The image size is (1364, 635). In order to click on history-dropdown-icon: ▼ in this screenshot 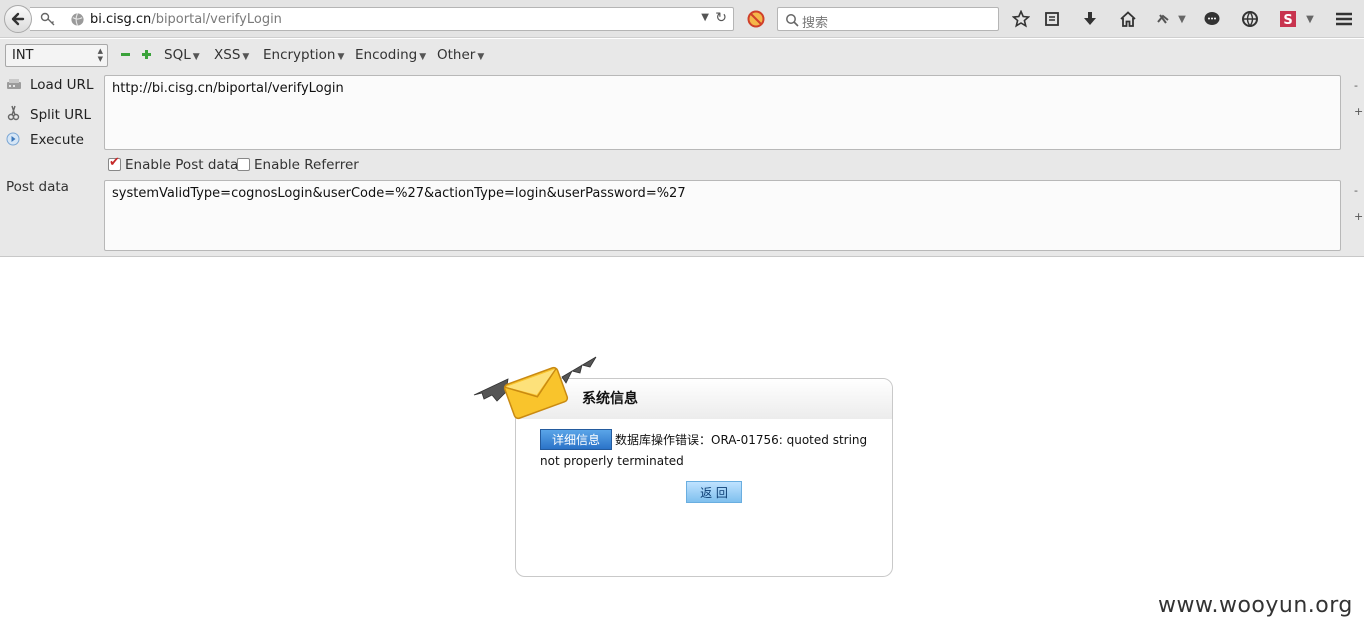, I will do `click(705, 17)`.